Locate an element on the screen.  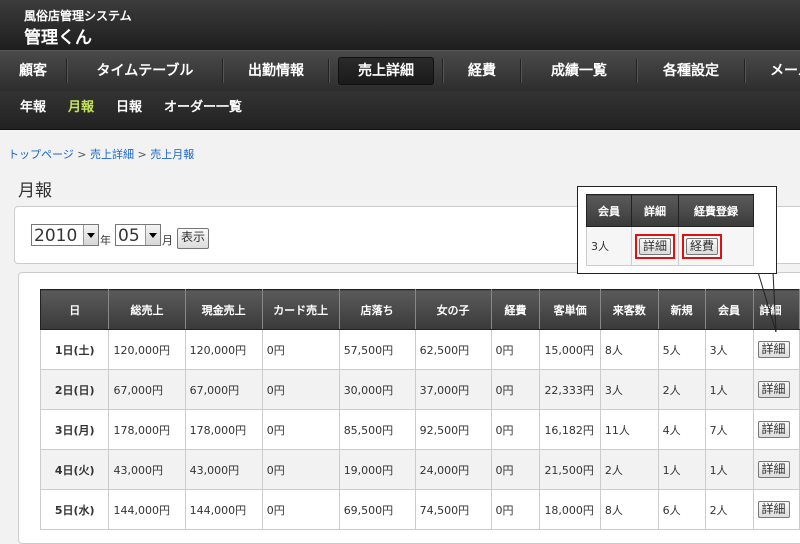
cash-sales-cell: 178,000円 is located at coordinates (223, 429).